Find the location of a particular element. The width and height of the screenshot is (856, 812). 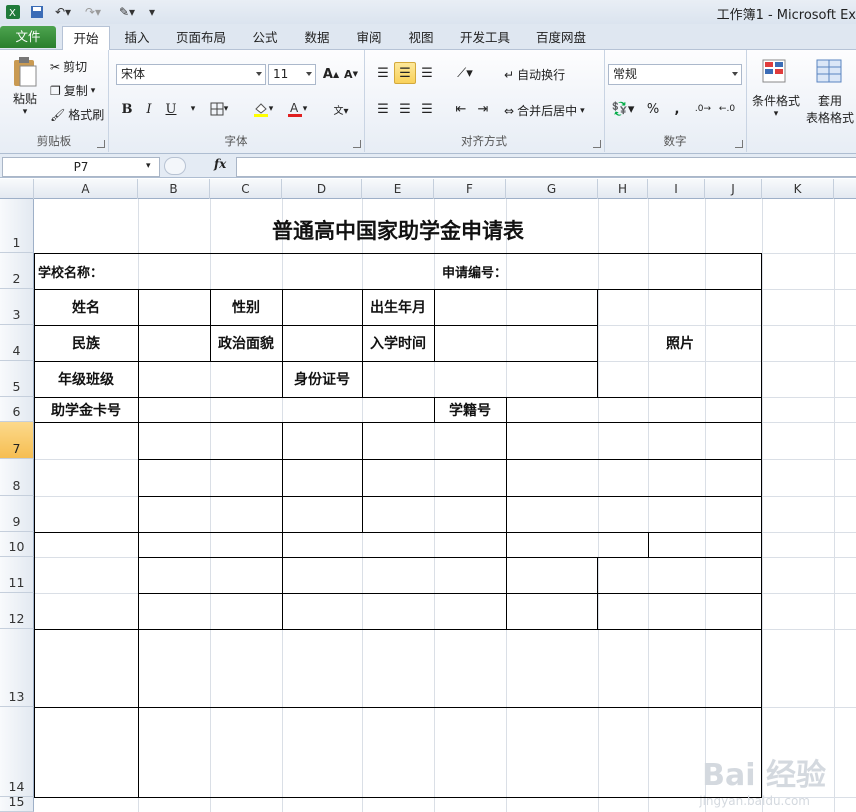

formula-cancel-icon is located at coordinates (175, 166).